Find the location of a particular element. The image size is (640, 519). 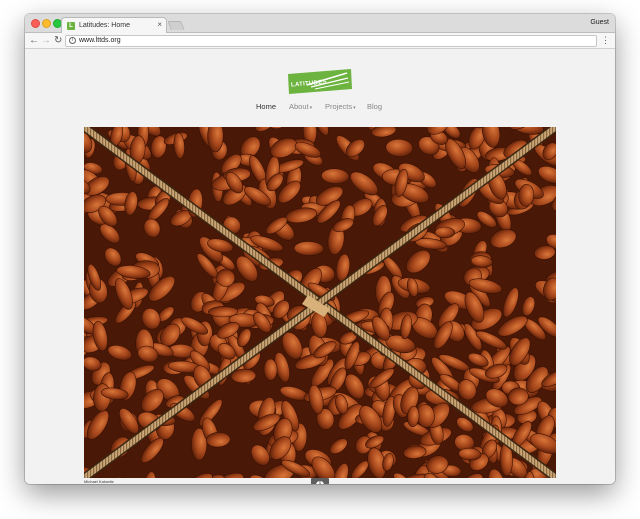

nav-item-projects: Projects▾ is located at coordinates (340, 107).